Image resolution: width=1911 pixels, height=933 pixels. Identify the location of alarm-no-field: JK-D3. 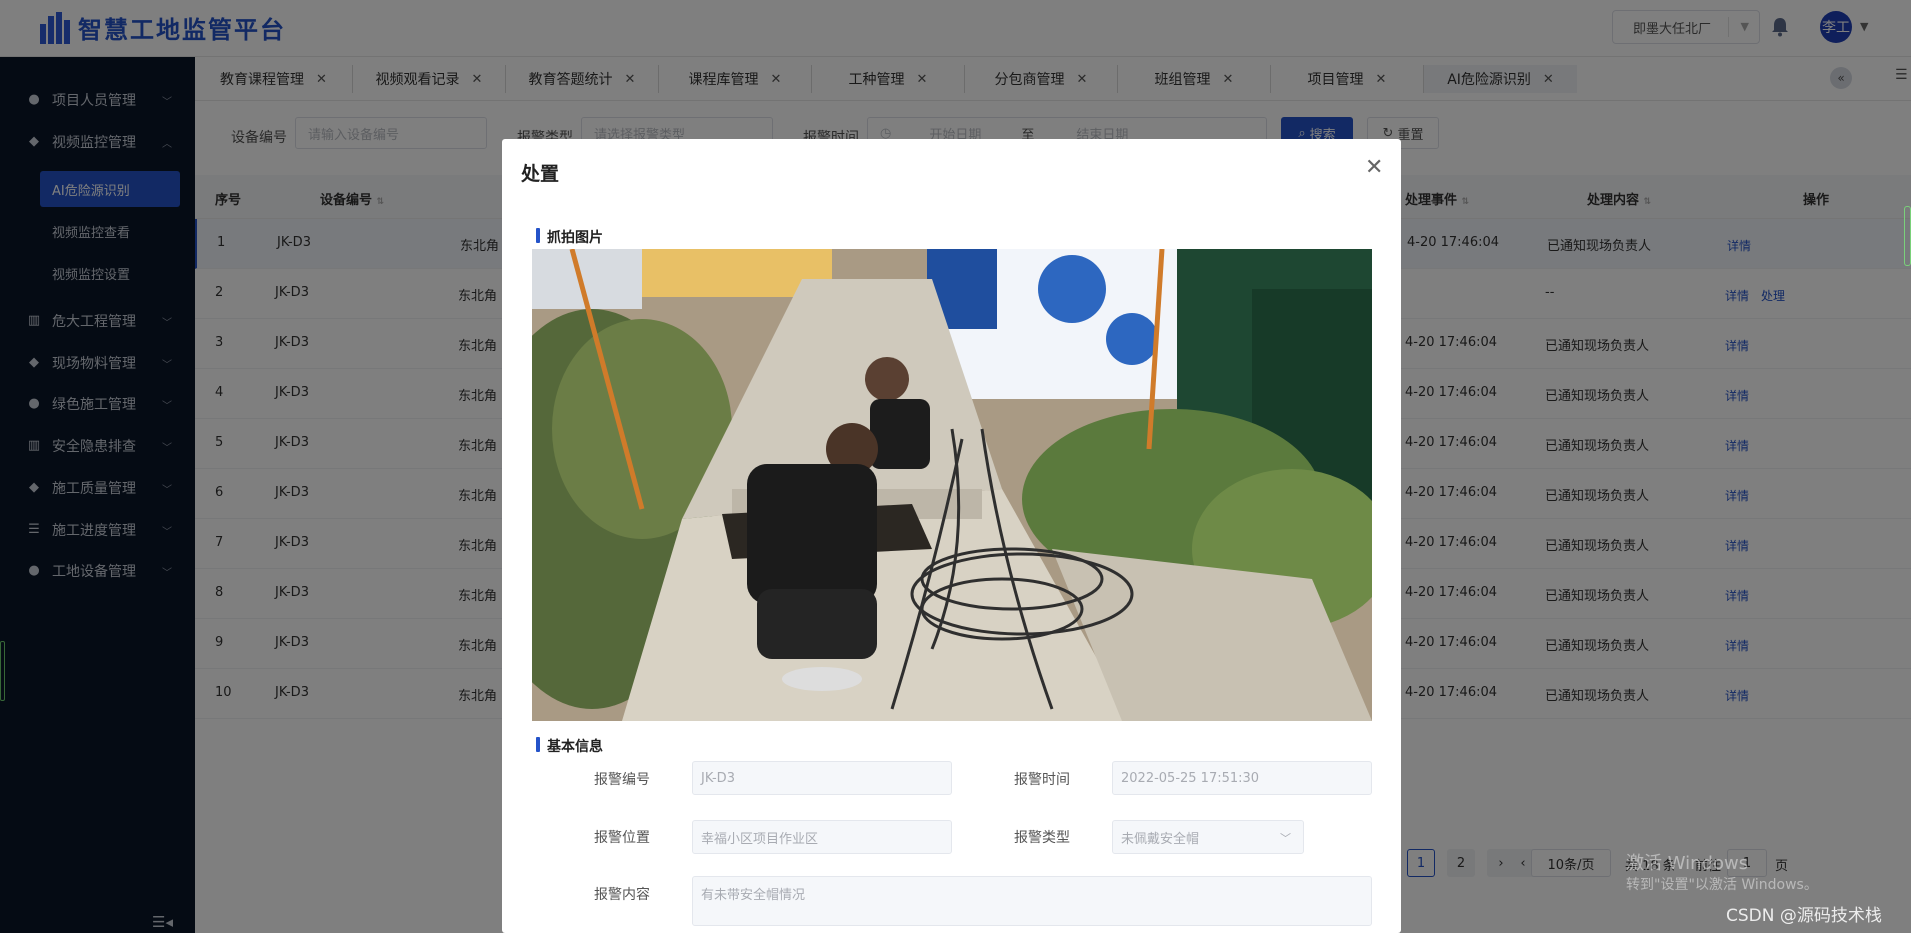
(822, 778).